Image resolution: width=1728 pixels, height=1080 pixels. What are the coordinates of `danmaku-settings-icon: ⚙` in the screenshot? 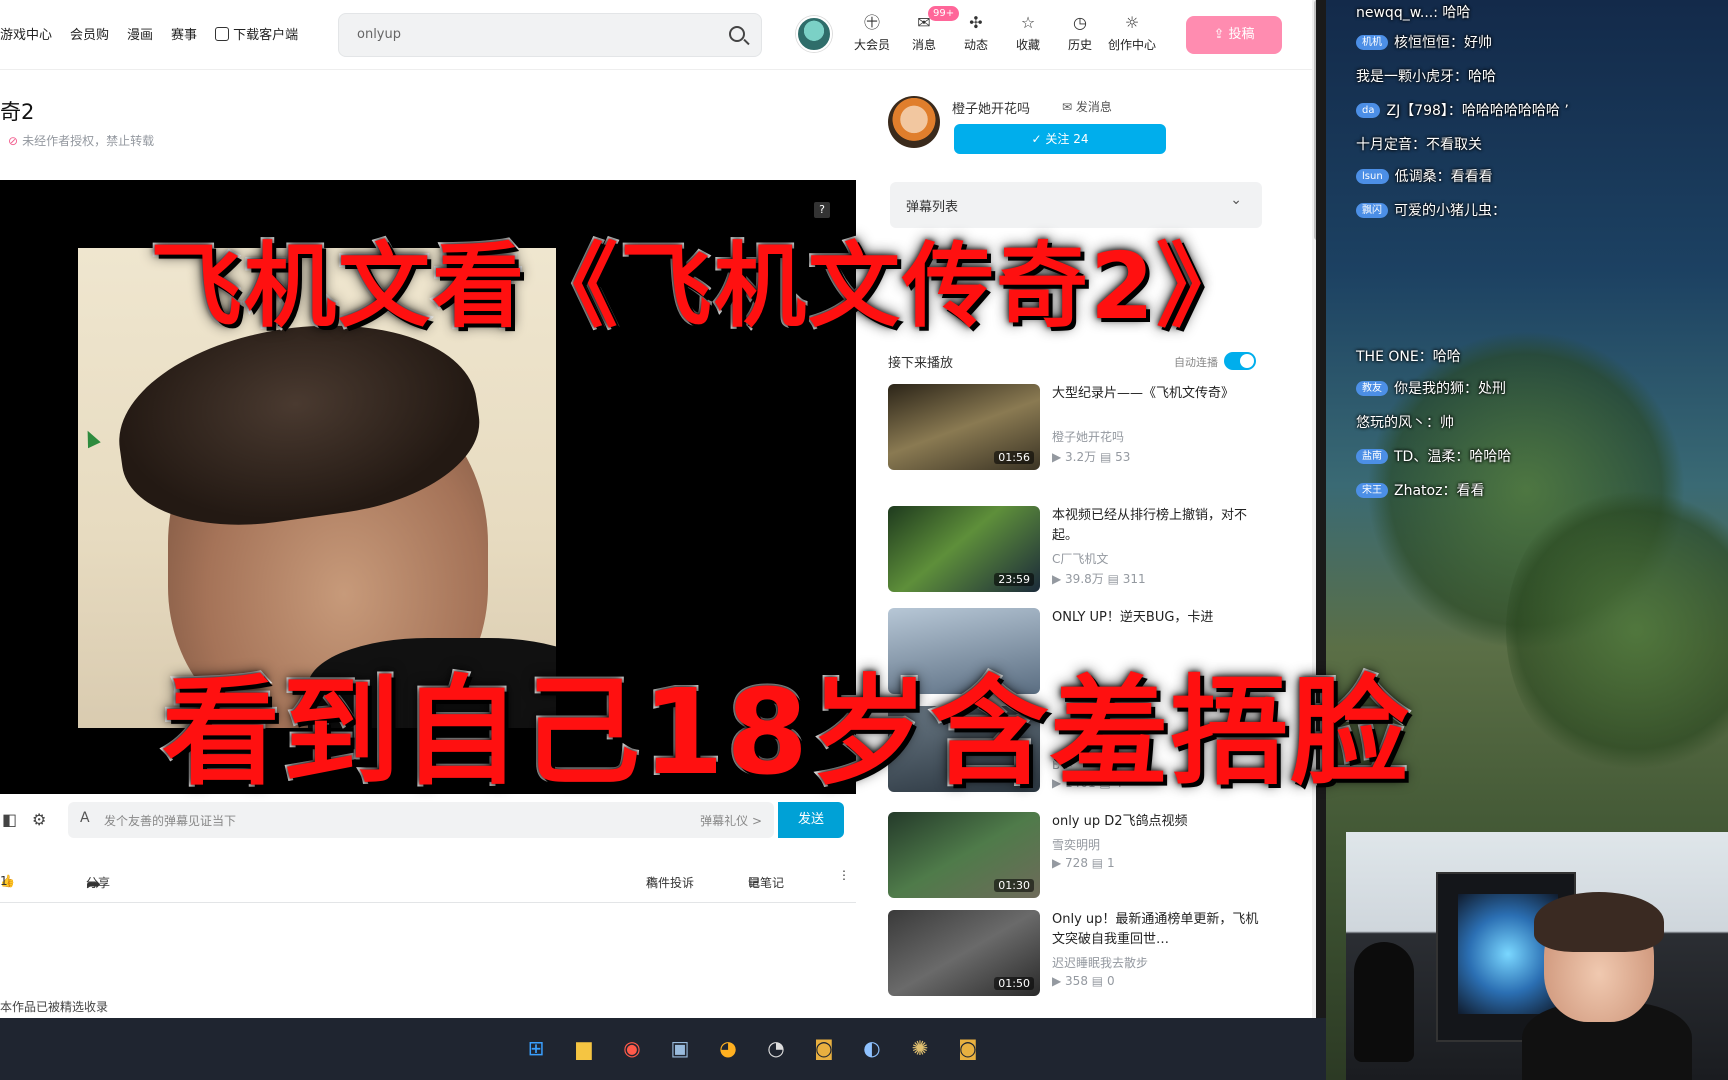 It's located at (39, 819).